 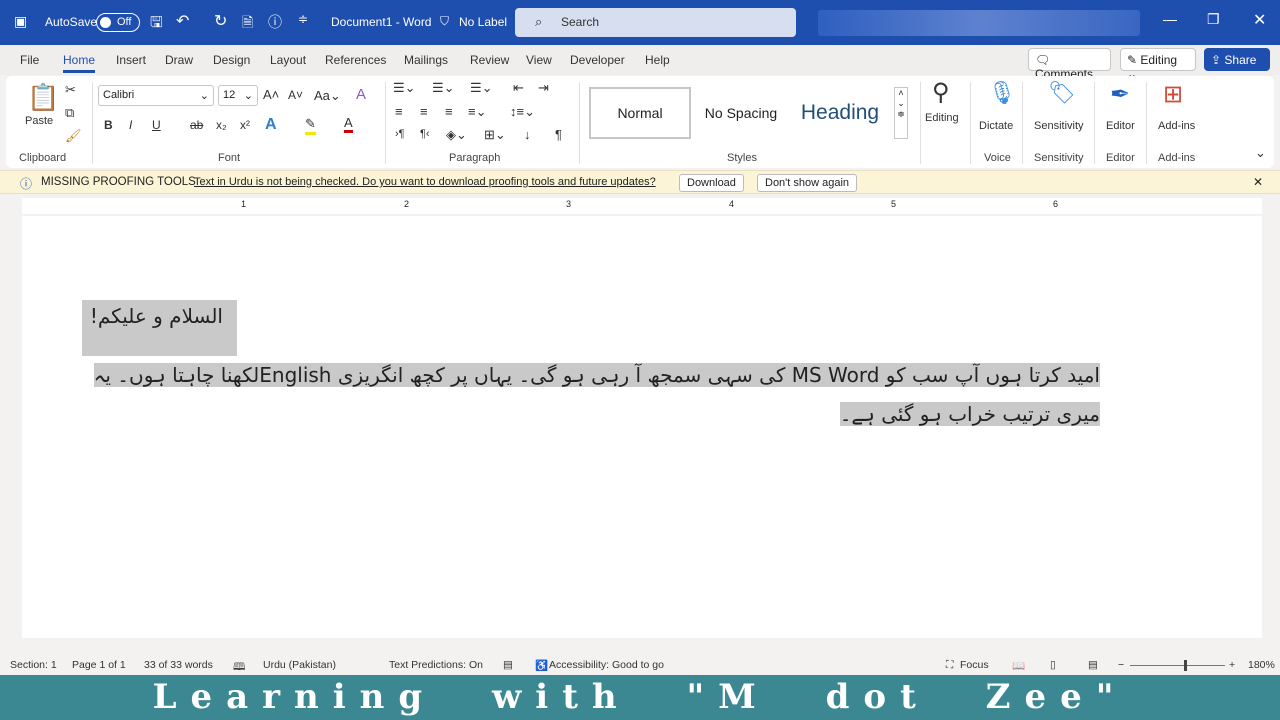 I want to click on search-box: ⌕ Search, so click(x=655, y=22).